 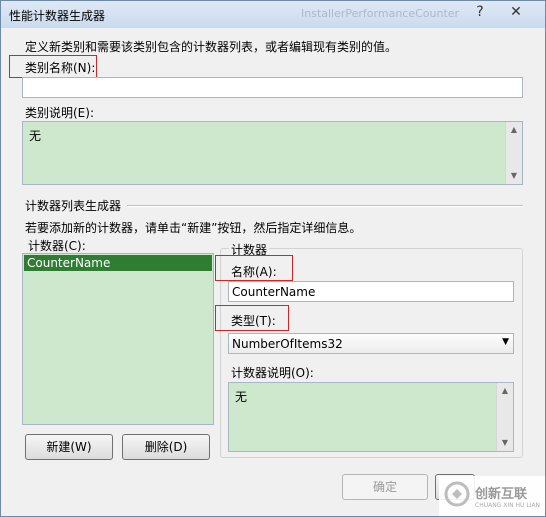 I want to click on watermark-sub: CHUANG XIN HU LIAN, so click(x=508, y=505).